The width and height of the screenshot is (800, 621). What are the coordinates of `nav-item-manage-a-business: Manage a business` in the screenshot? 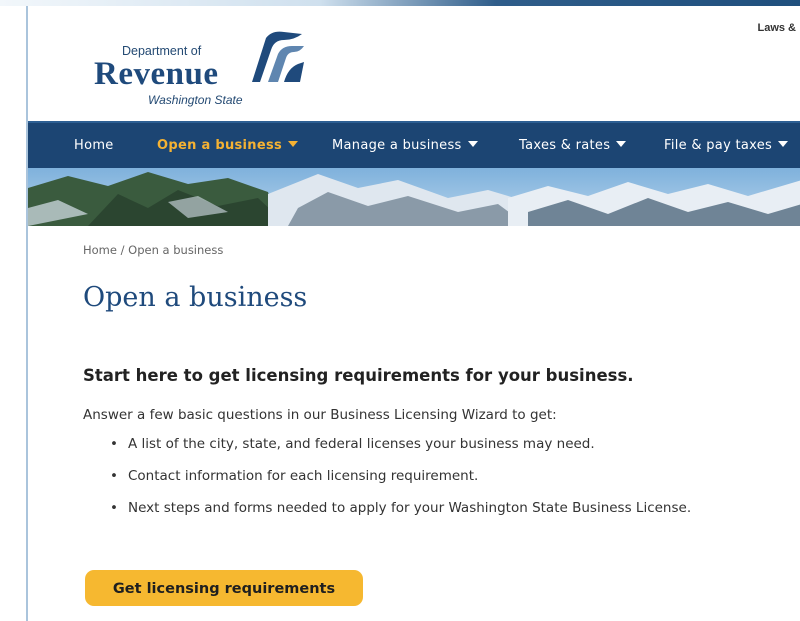 It's located at (405, 145).